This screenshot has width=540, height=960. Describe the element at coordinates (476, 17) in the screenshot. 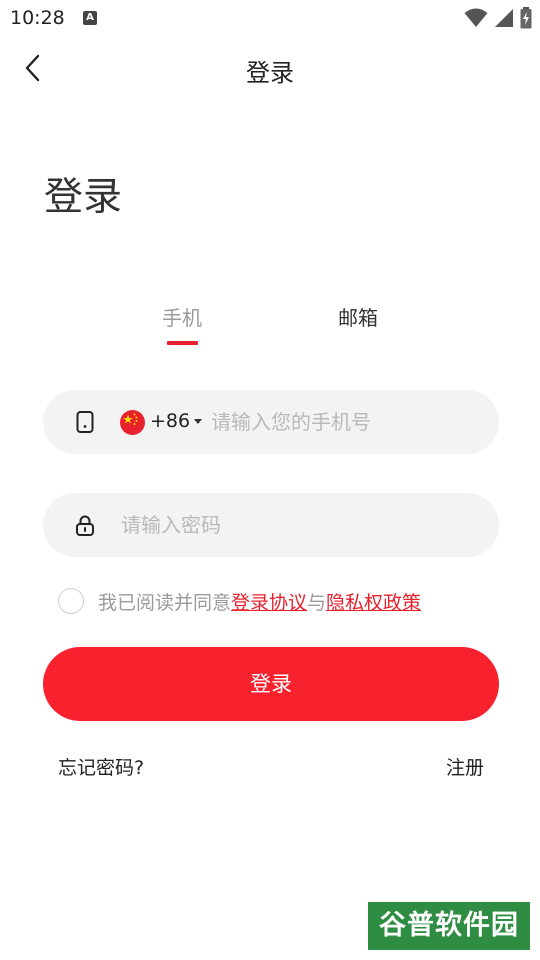

I see `wifi-icon` at that location.